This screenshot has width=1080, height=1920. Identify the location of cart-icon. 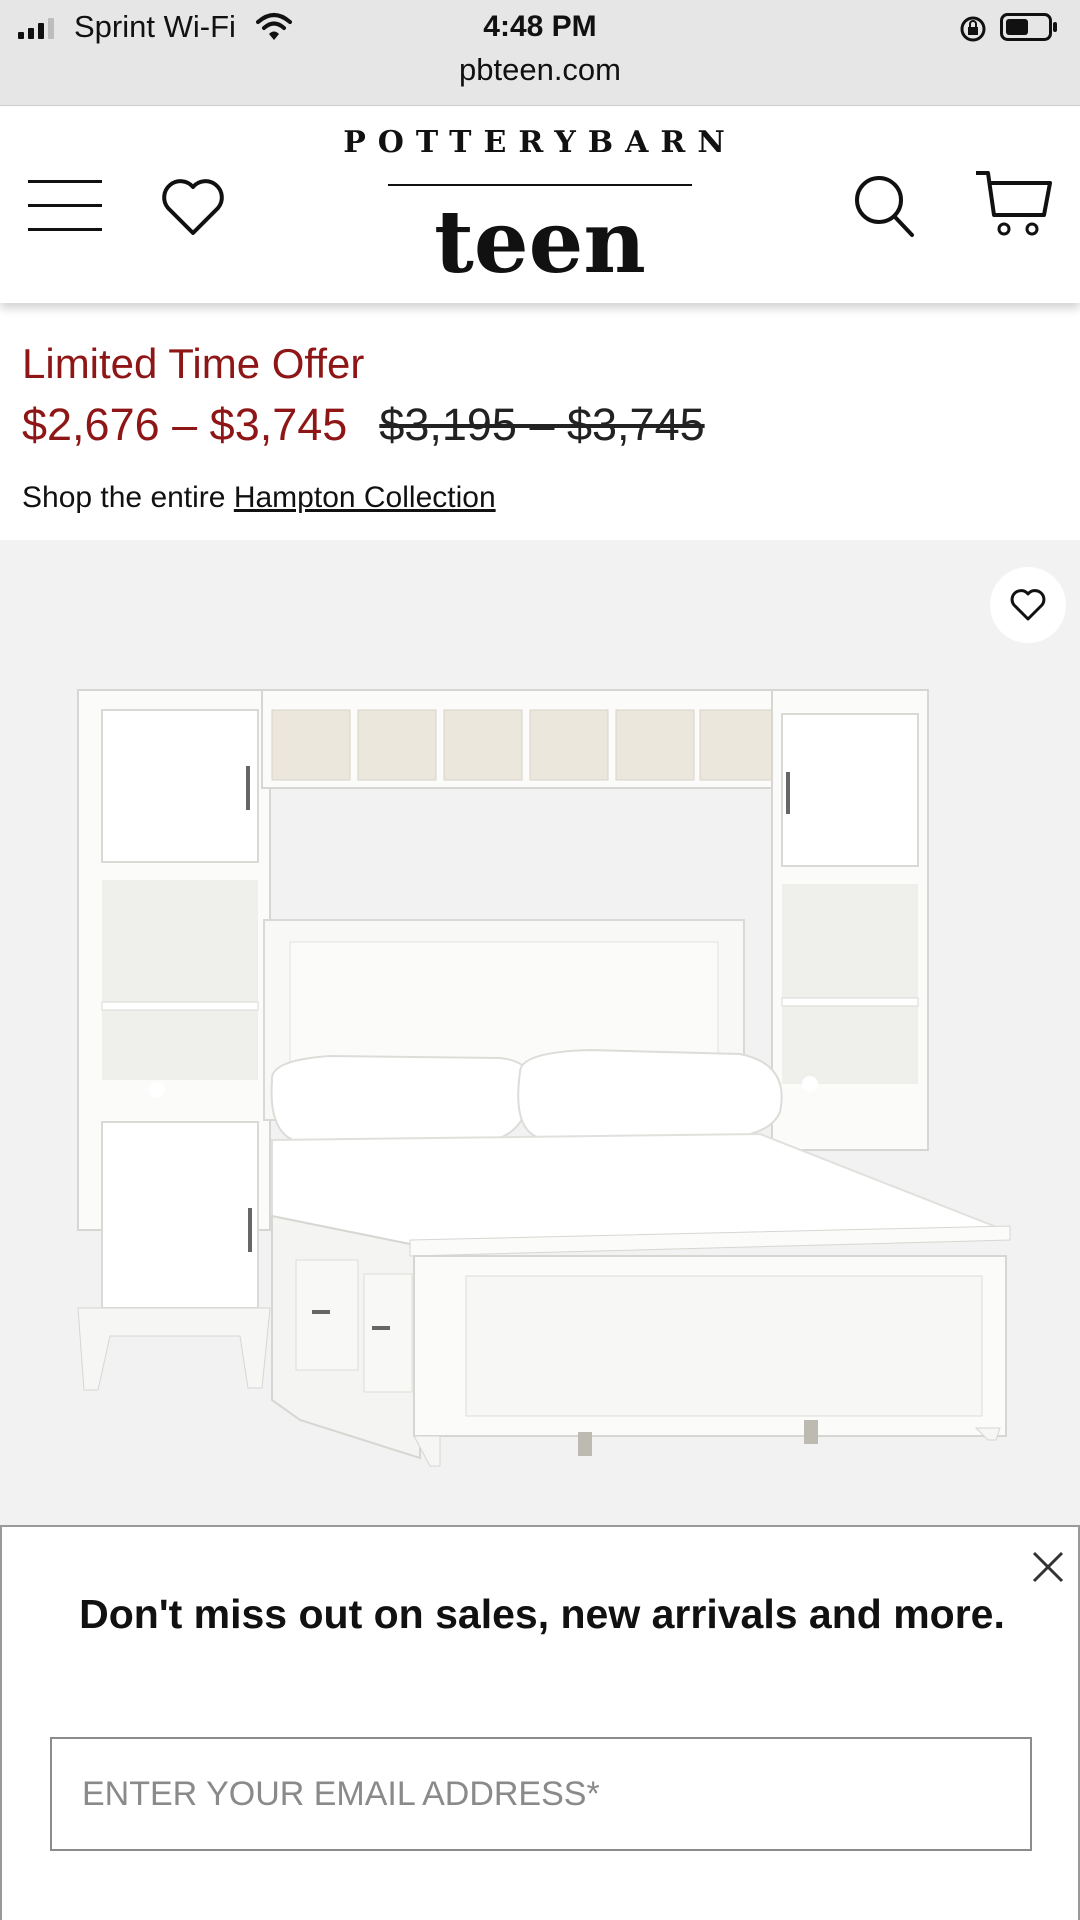
(1014, 205).